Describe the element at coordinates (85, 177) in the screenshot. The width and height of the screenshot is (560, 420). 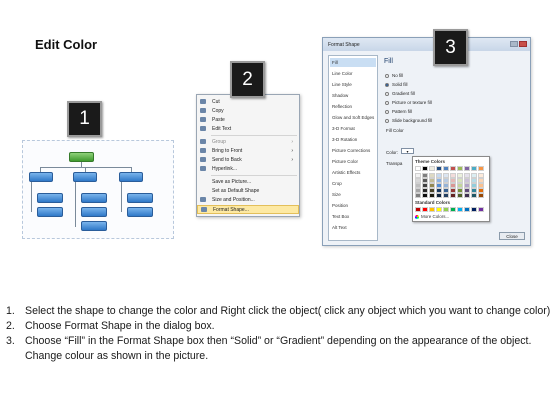
I see `org-node-level2-mid` at that location.